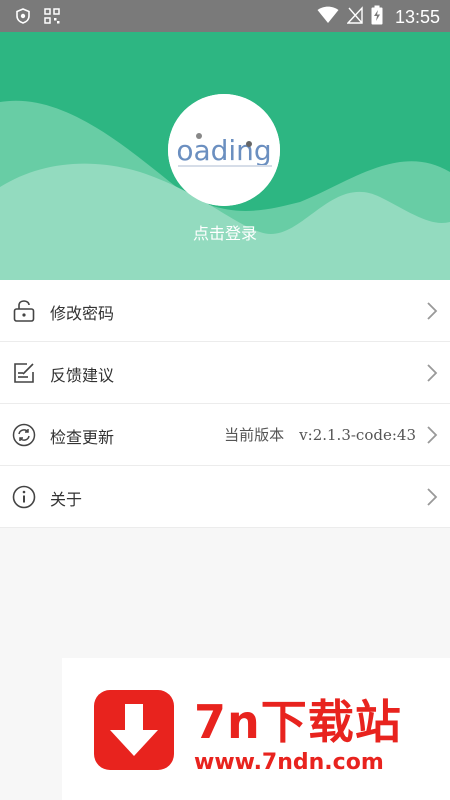 The height and width of the screenshot is (800, 450). I want to click on avatar: oading, so click(224, 150).